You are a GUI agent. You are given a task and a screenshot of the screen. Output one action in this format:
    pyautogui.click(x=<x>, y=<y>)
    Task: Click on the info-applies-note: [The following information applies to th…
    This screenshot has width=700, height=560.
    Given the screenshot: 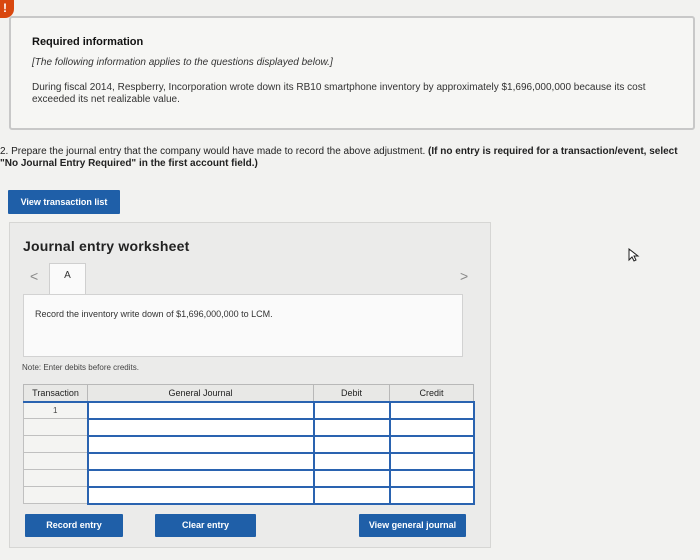 What is the action you would take?
    pyautogui.click(x=182, y=62)
    